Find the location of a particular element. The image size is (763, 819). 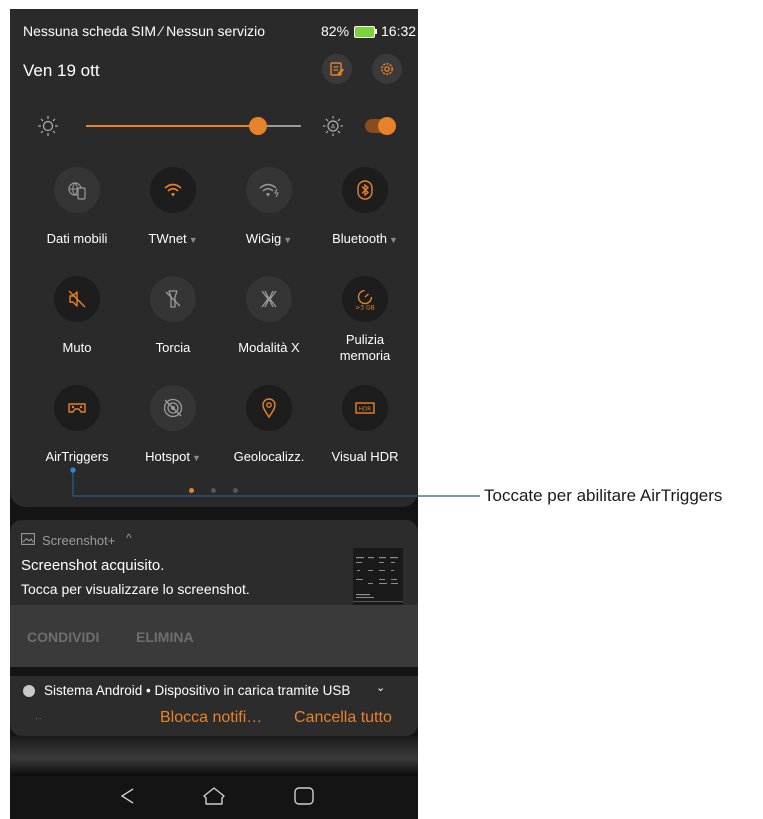

callout-leader-line is located at coordinates (275, 482).